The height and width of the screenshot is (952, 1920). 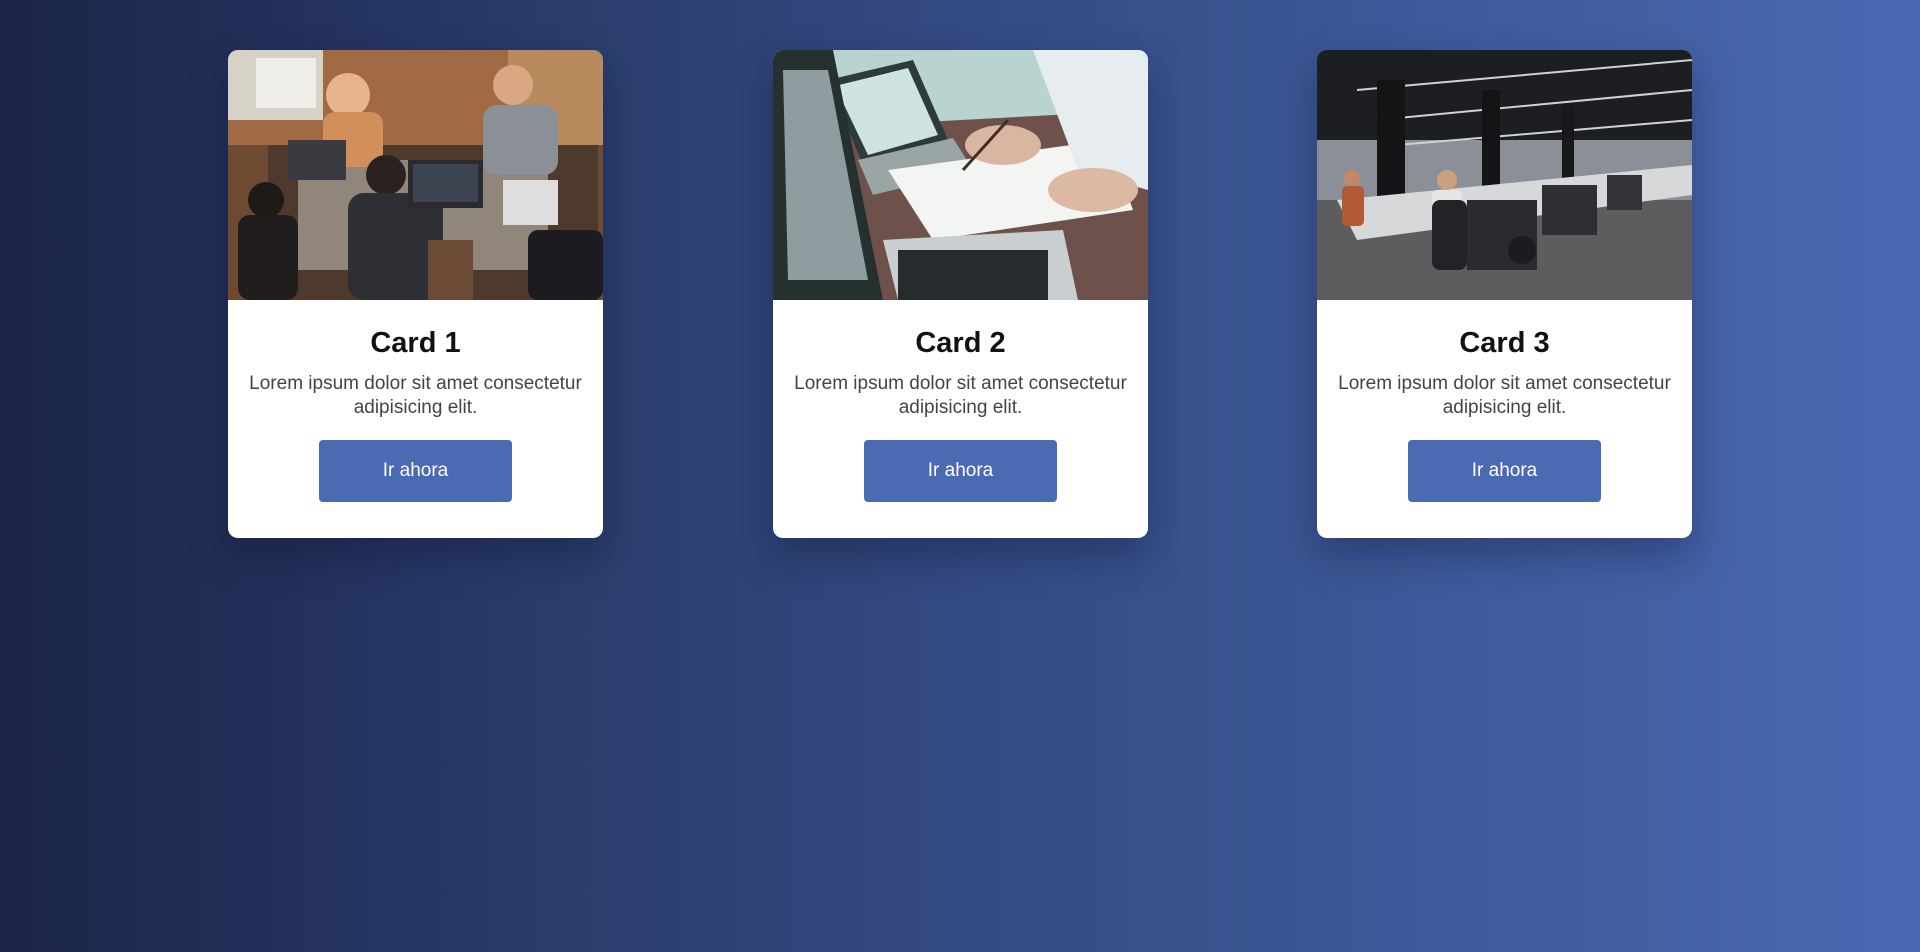 What do you see at coordinates (1504, 471) in the screenshot?
I see `card-3-button: Ir ahora` at bounding box center [1504, 471].